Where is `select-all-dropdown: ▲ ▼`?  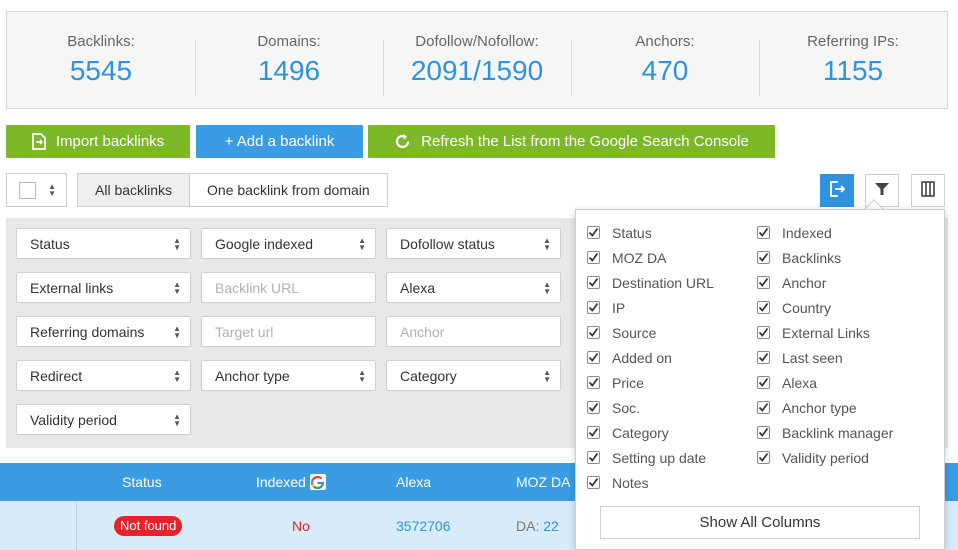 select-all-dropdown: ▲ ▼ is located at coordinates (36, 190).